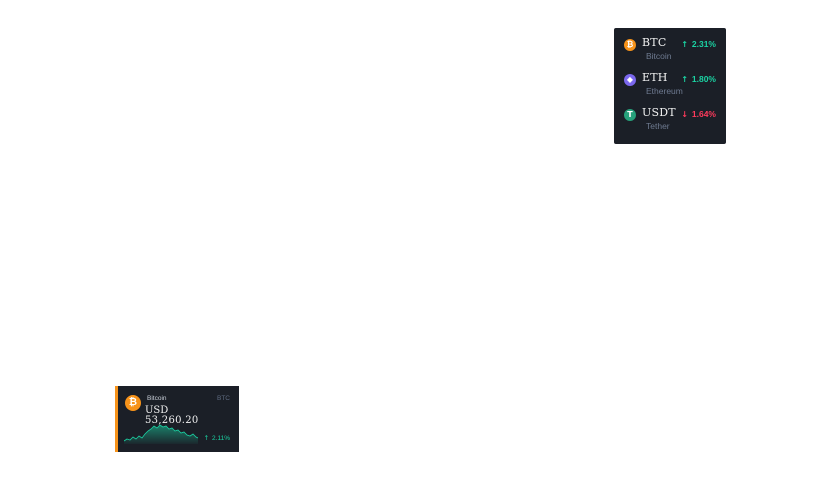 The width and height of the screenshot is (840, 480). Describe the element at coordinates (630, 115) in the screenshot. I see `tether-icon: T` at that location.